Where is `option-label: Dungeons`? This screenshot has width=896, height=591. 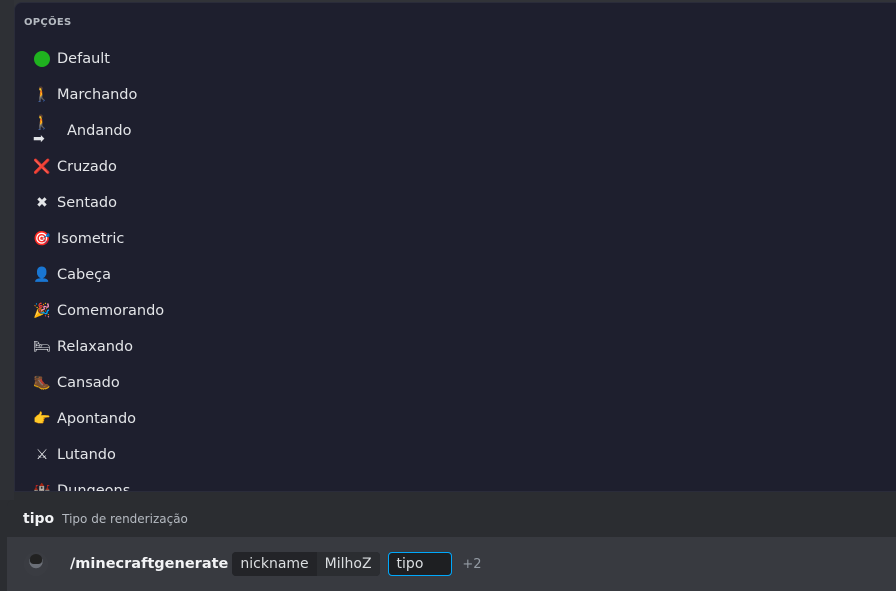 option-label: Dungeons is located at coordinates (94, 487).